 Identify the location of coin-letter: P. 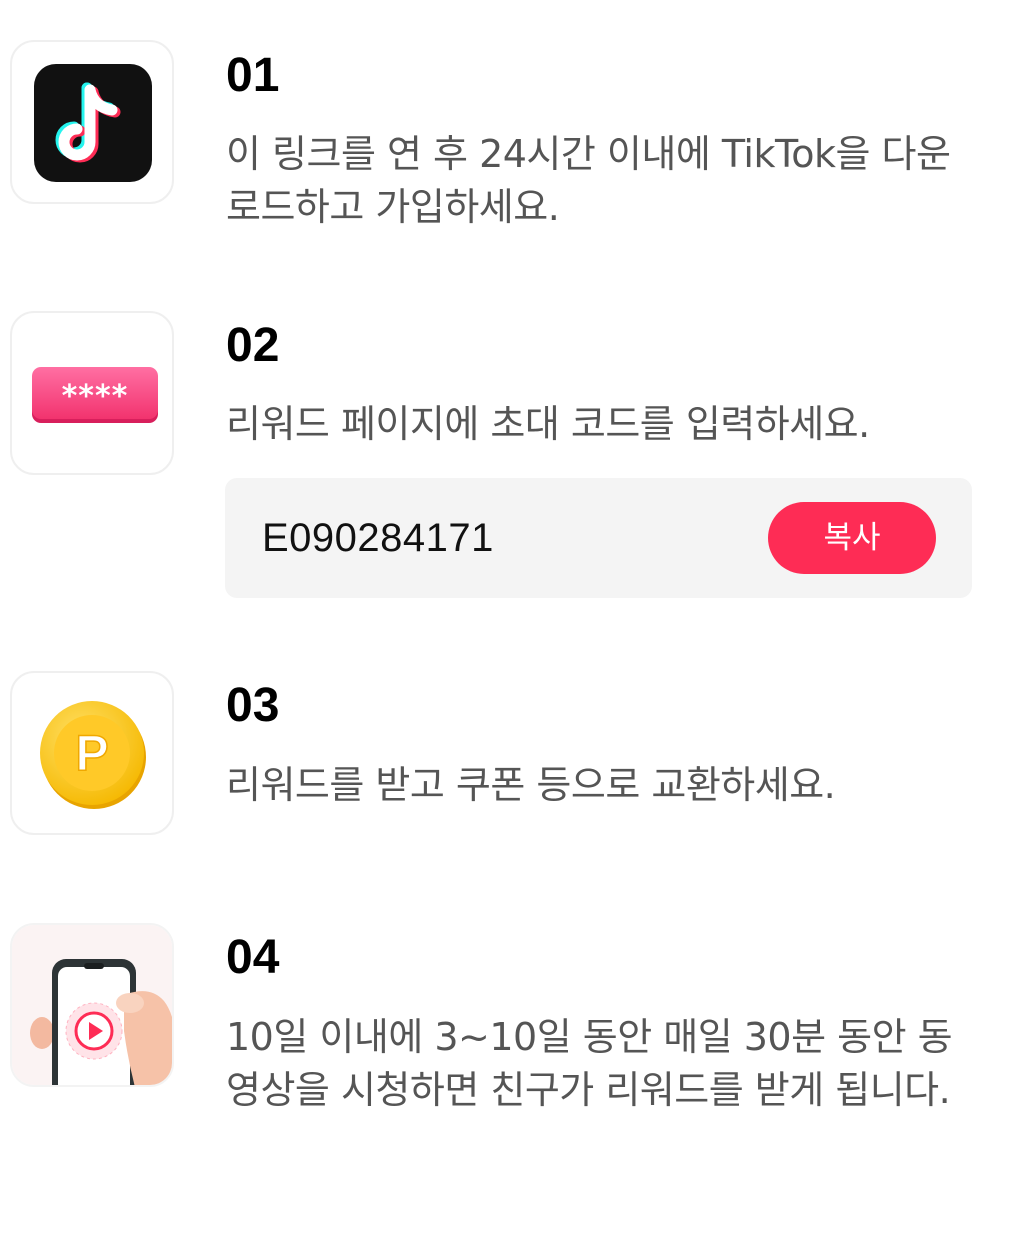
(91, 753).